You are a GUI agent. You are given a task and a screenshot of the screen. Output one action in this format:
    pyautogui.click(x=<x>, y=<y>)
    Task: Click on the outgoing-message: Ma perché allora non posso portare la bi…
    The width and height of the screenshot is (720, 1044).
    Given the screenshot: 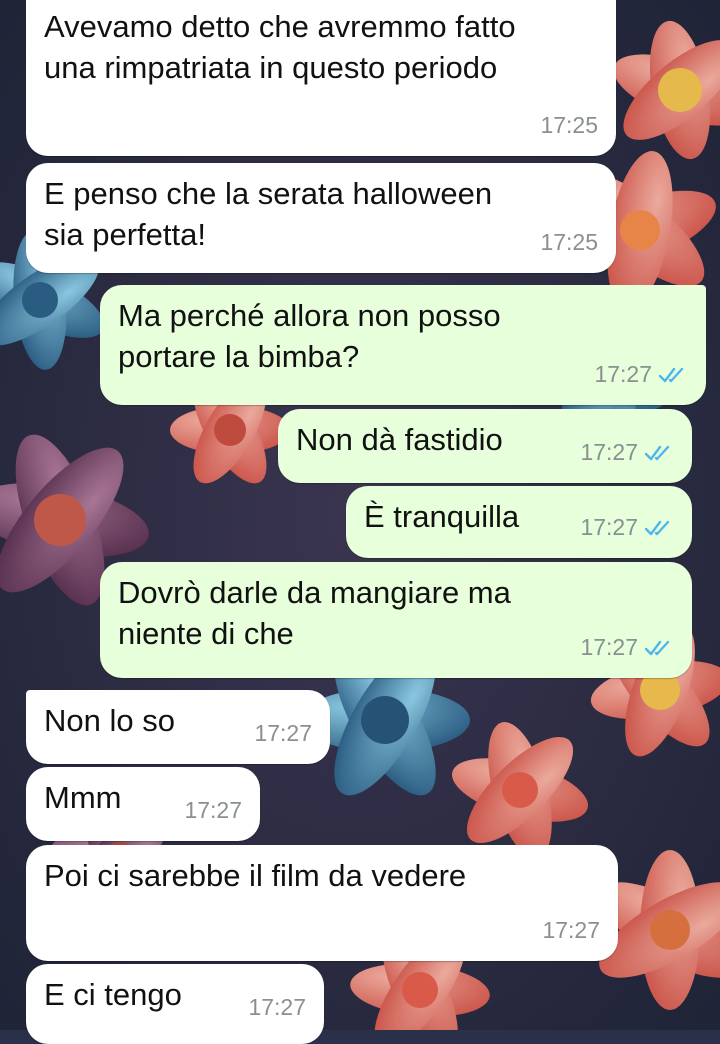 What is the action you would take?
    pyautogui.click(x=403, y=345)
    